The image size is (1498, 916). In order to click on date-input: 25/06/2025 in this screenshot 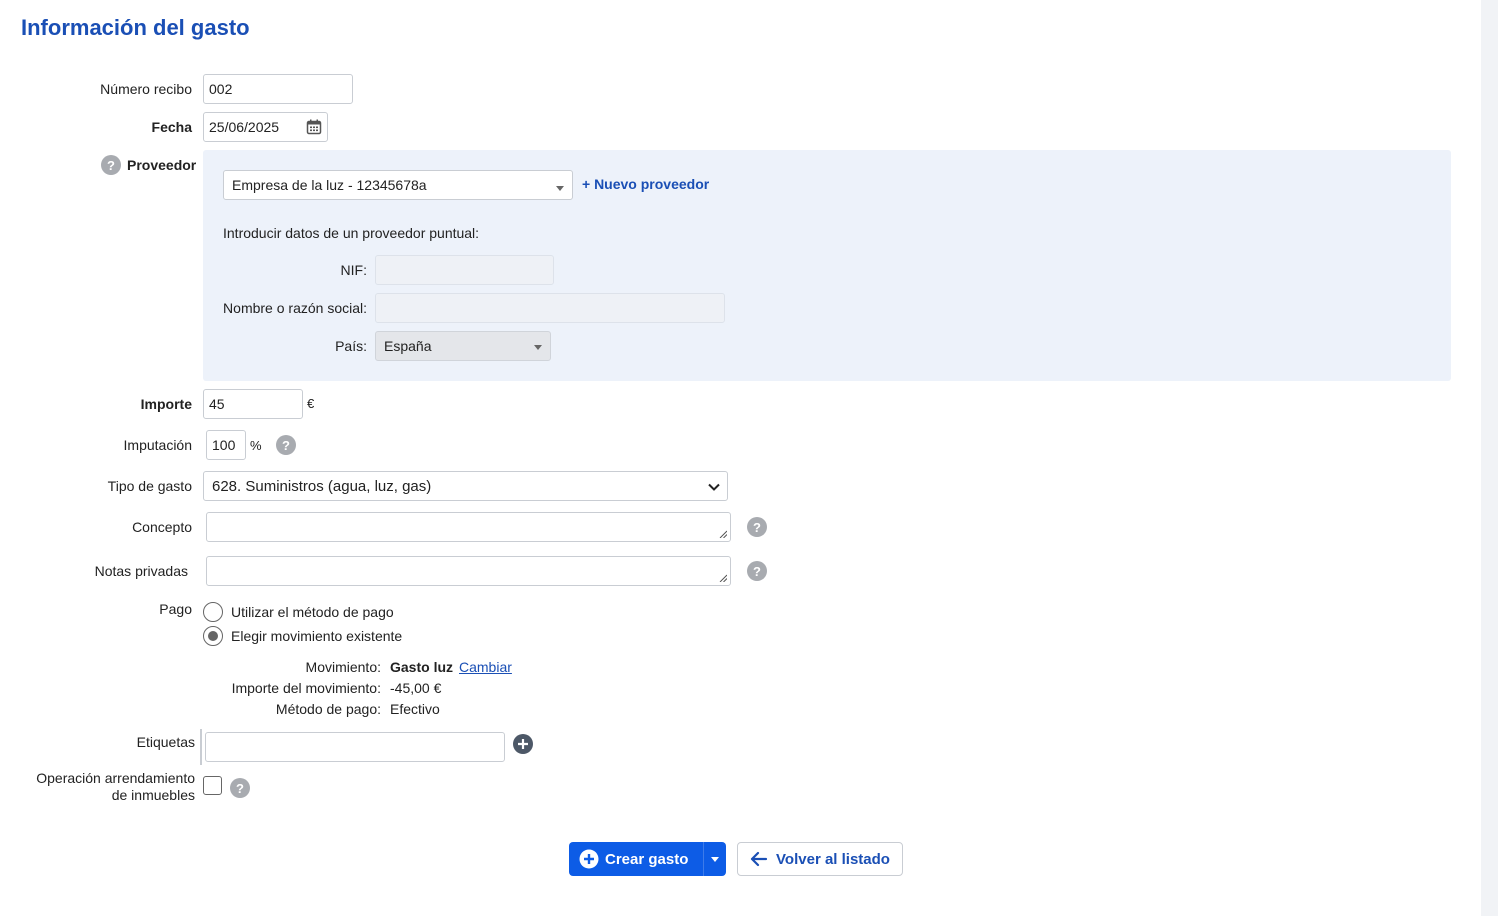, I will do `click(265, 127)`.